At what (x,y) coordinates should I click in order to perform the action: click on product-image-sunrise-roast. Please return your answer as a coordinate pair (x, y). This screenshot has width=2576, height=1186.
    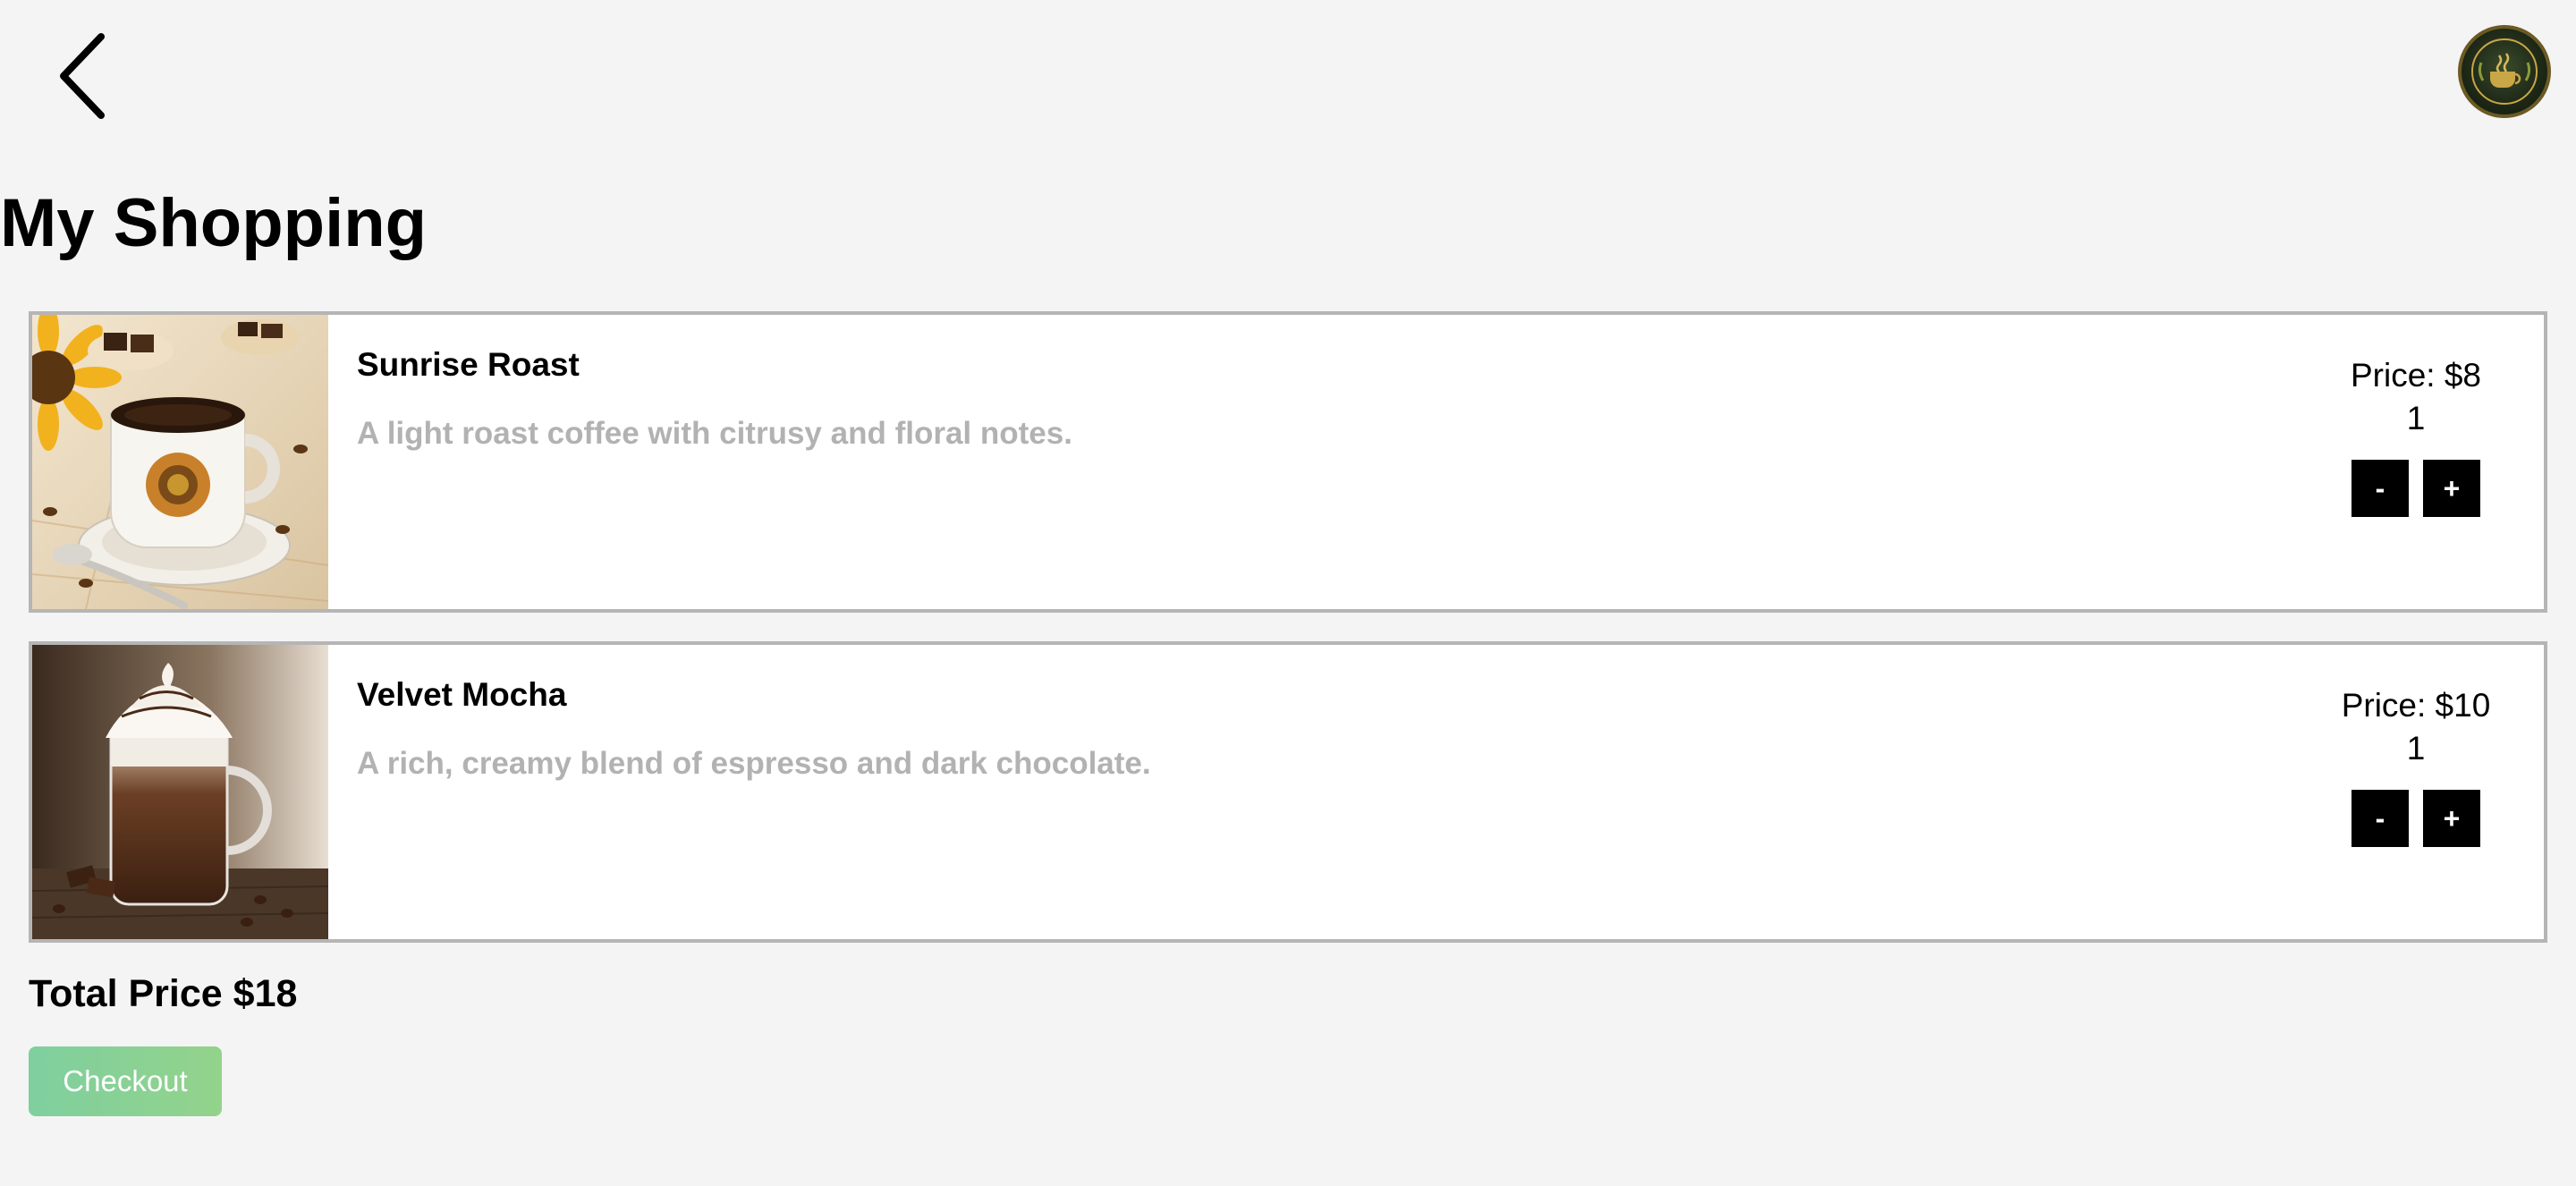
    Looking at the image, I should click on (180, 462).